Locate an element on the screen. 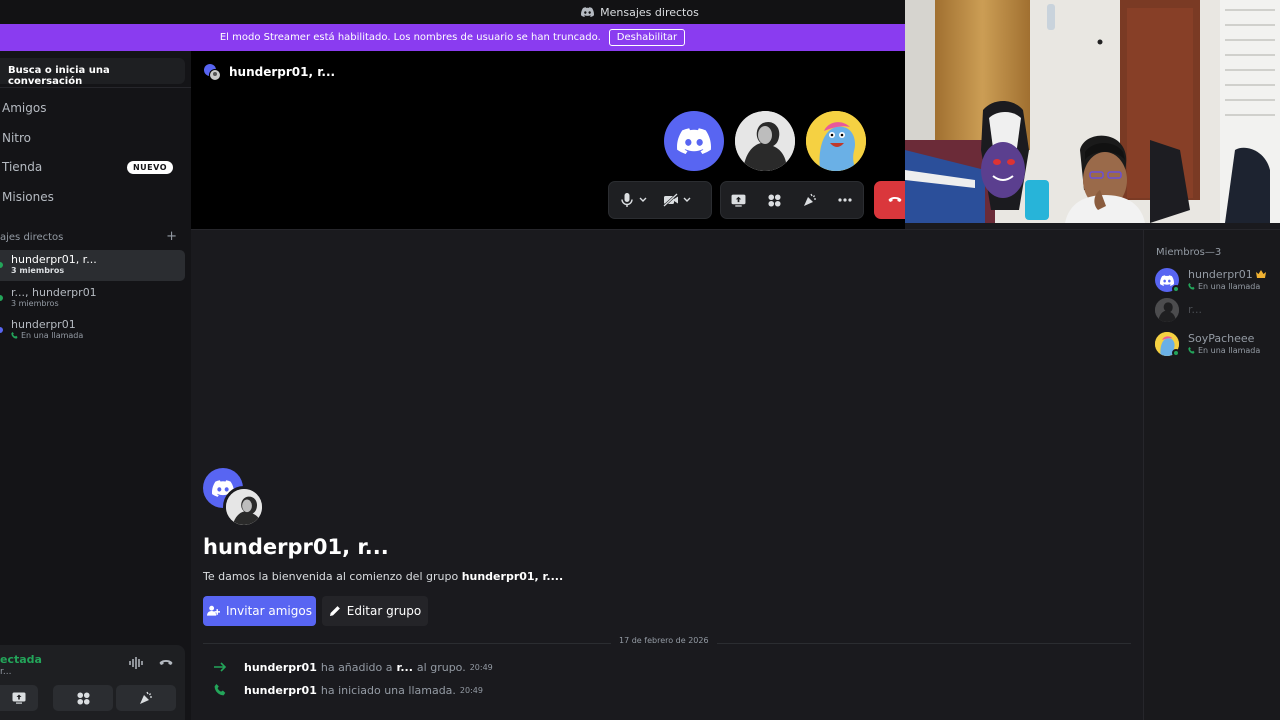  member-list-header: Miembros—3 is located at coordinates (1189, 252).